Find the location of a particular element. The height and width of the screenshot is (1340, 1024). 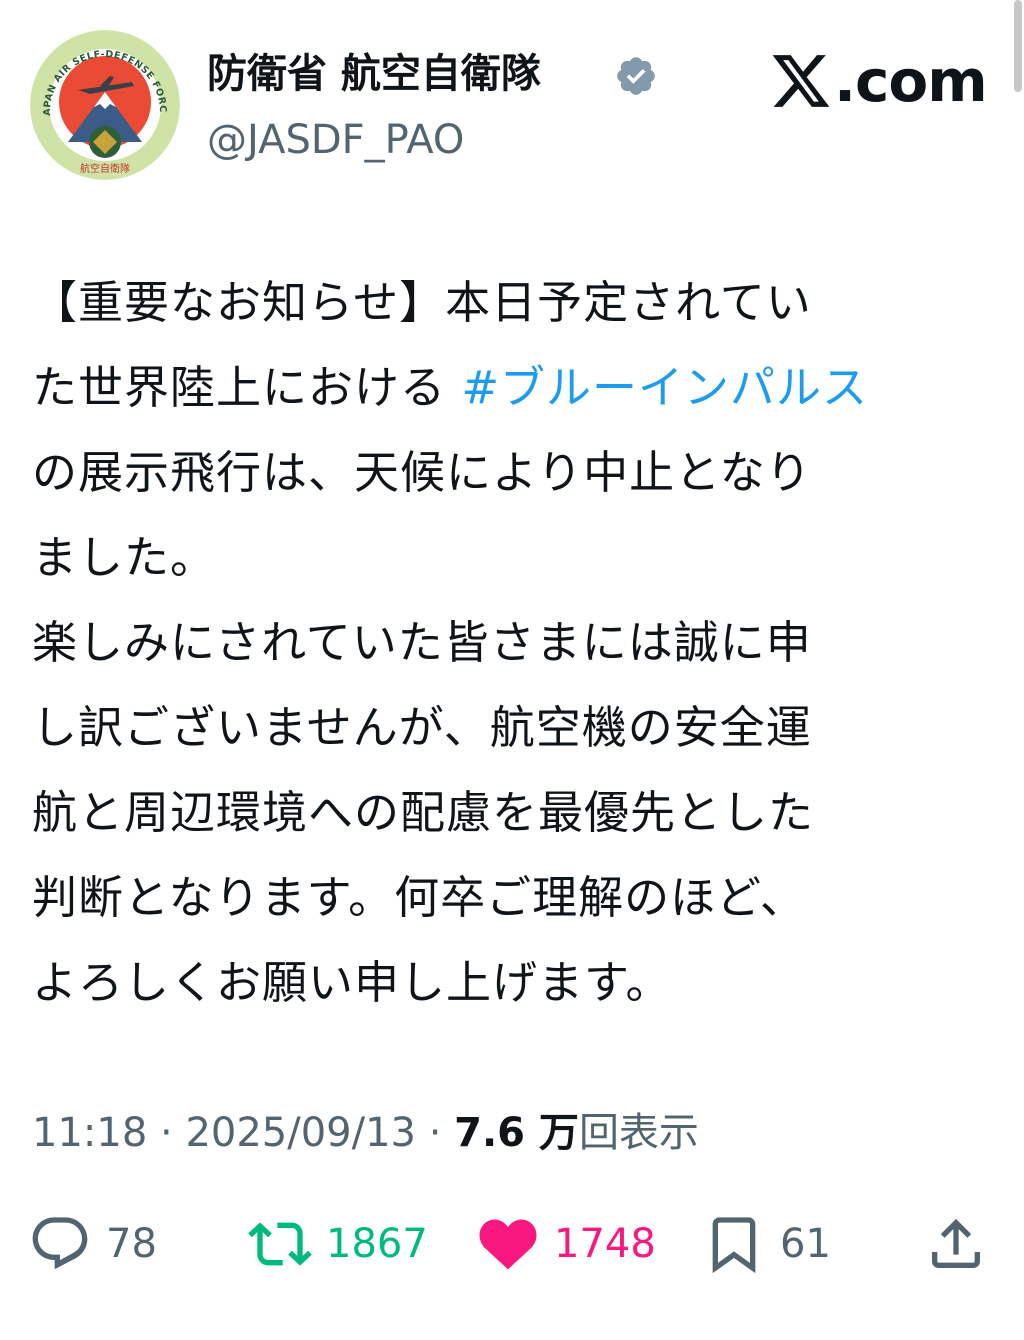

avatar: JAPAN AIR SELF-DEFENSE FORCE 航空自衛隊 is located at coordinates (105, 105).